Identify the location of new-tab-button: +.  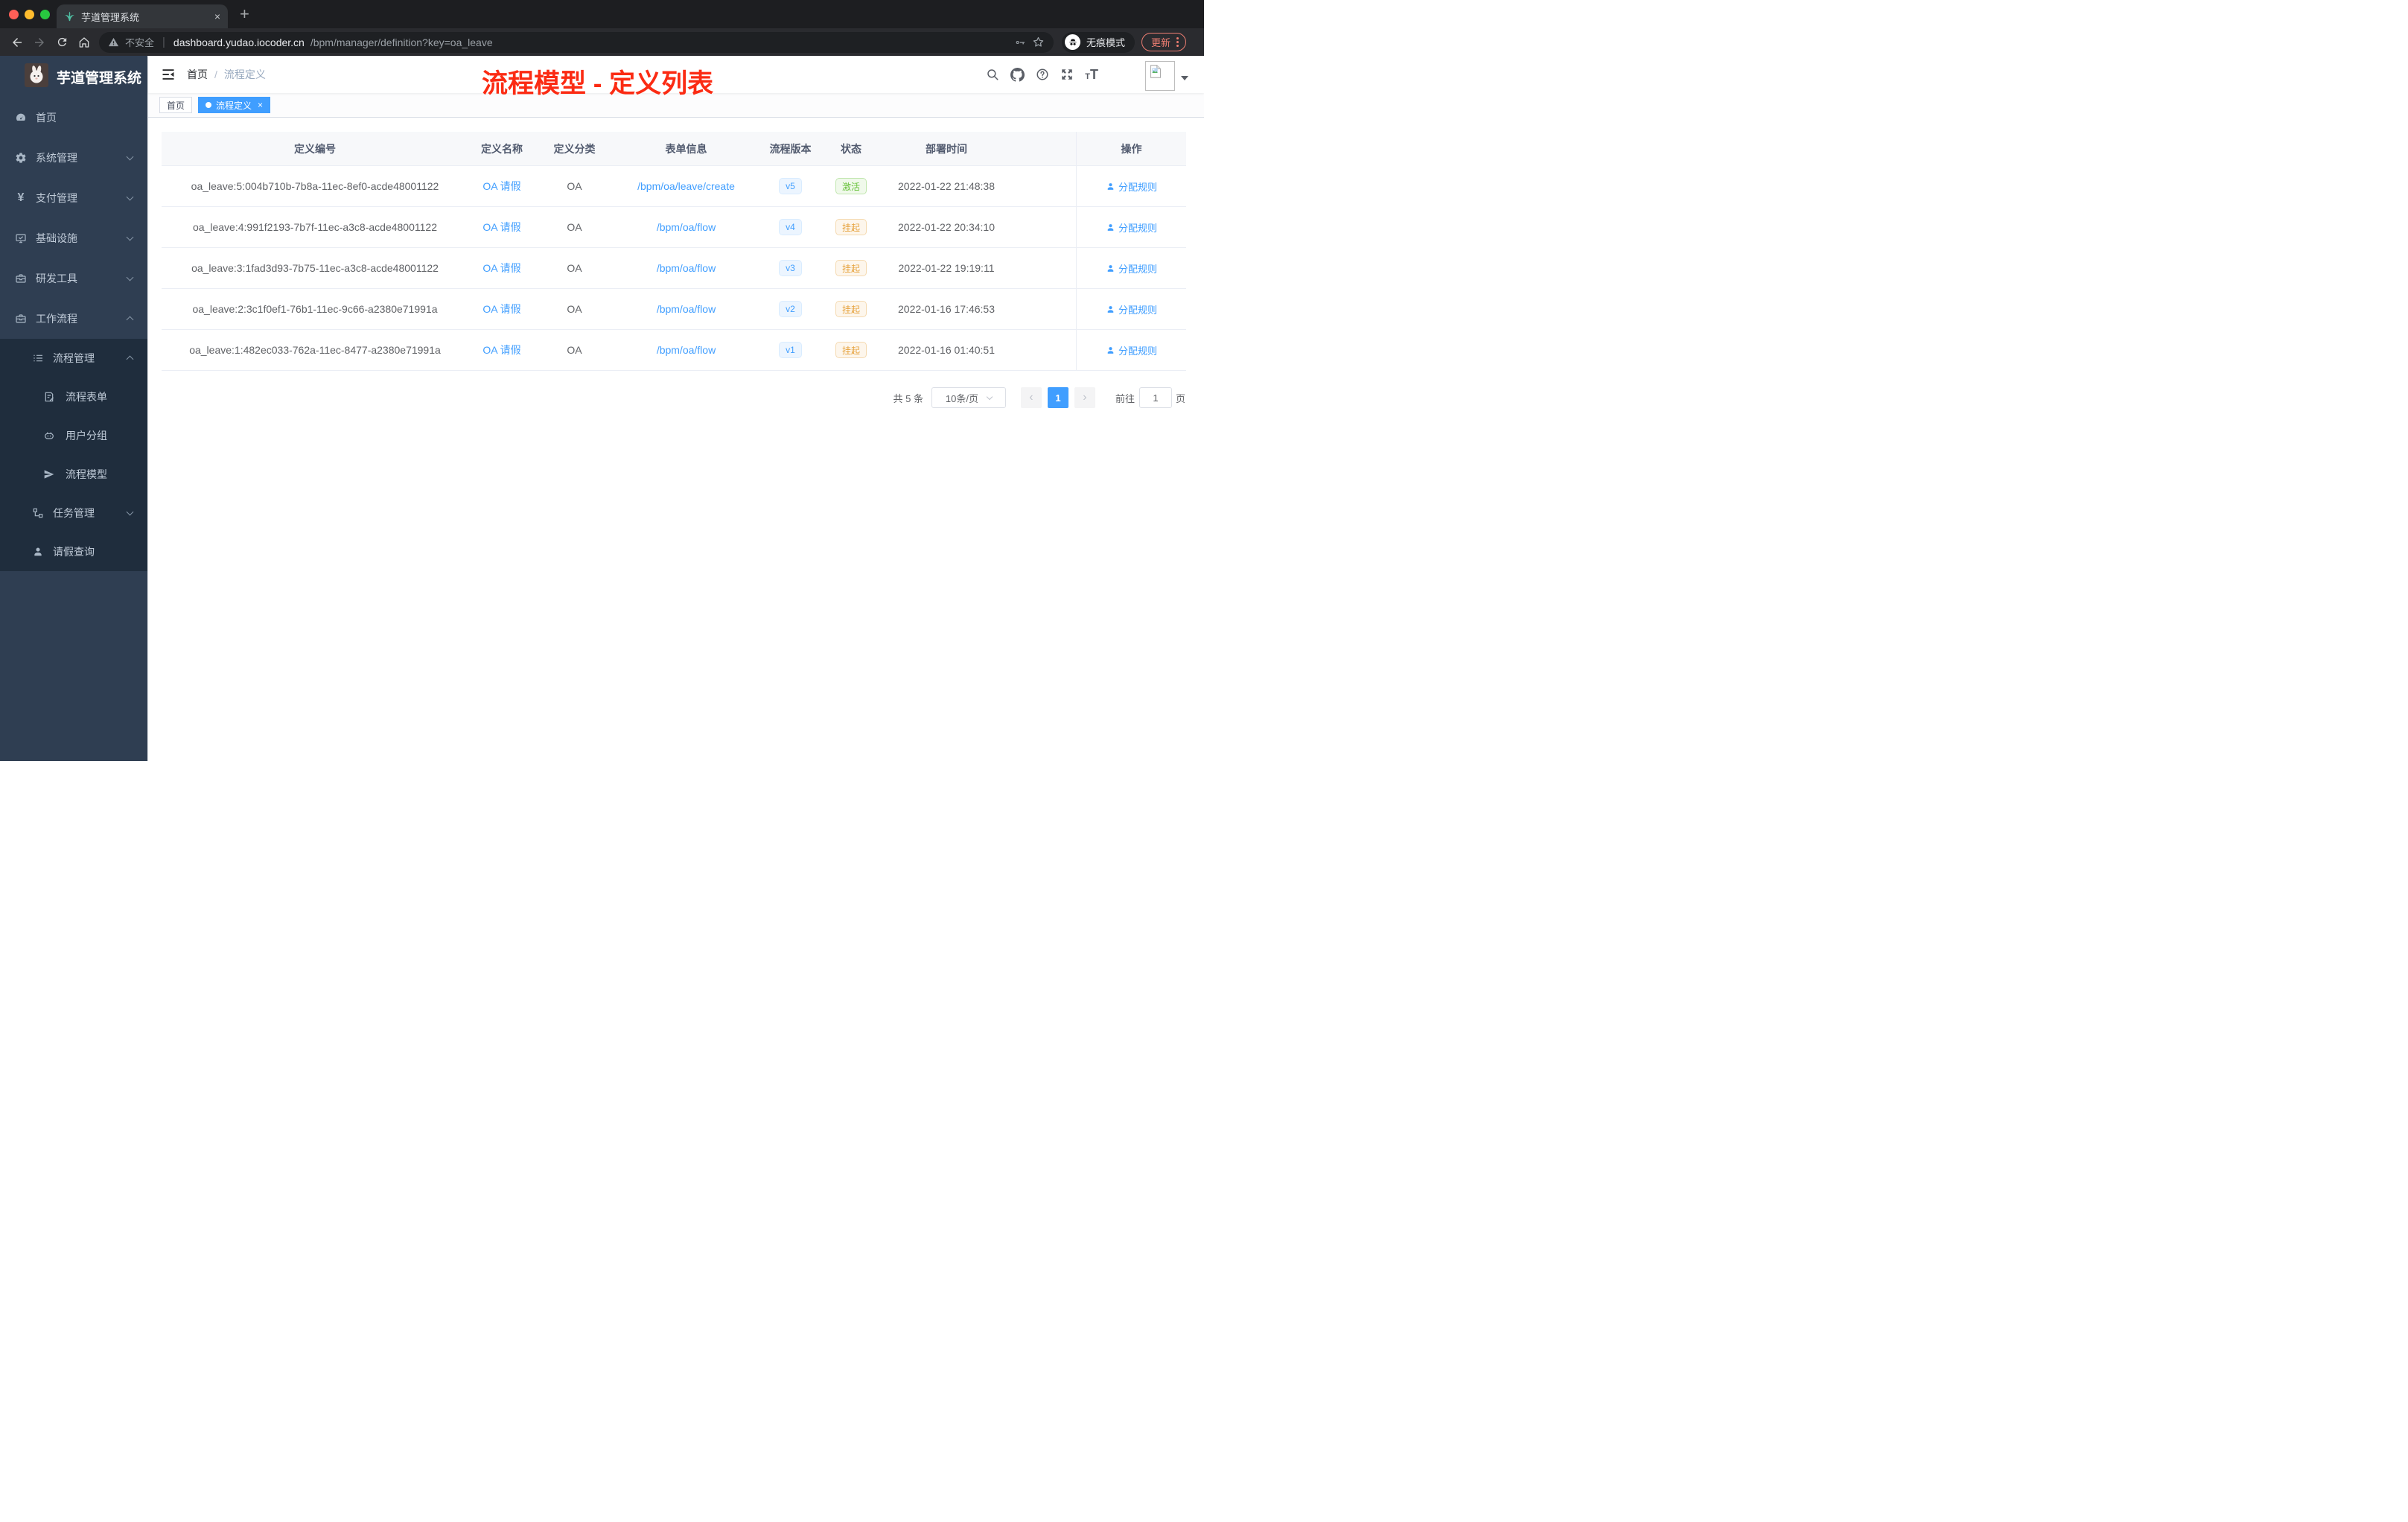
(244, 14).